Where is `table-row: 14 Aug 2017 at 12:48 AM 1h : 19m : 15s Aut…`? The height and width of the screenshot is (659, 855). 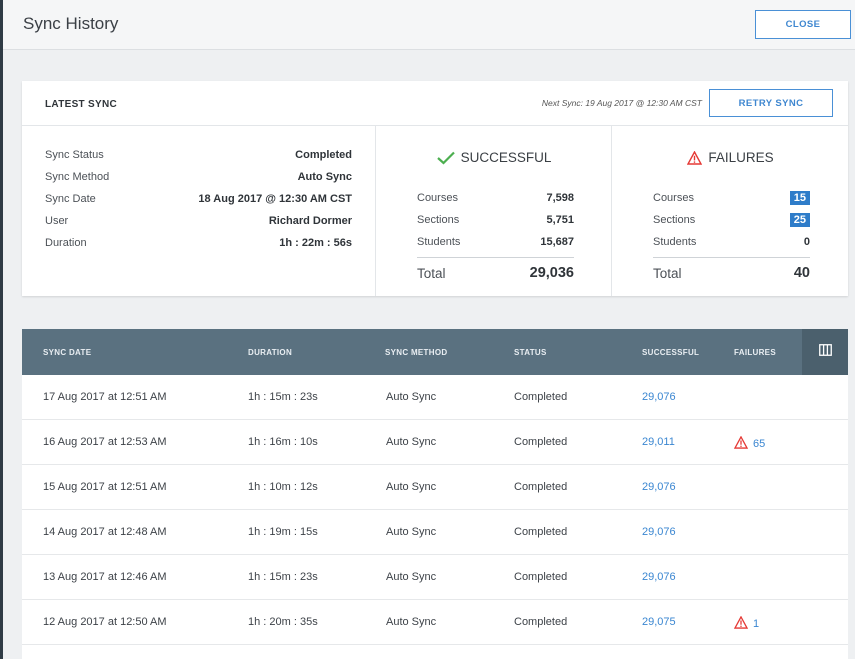
table-row: 14 Aug 2017 at 12:48 AM 1h : 19m : 15s Aut… is located at coordinates (435, 532).